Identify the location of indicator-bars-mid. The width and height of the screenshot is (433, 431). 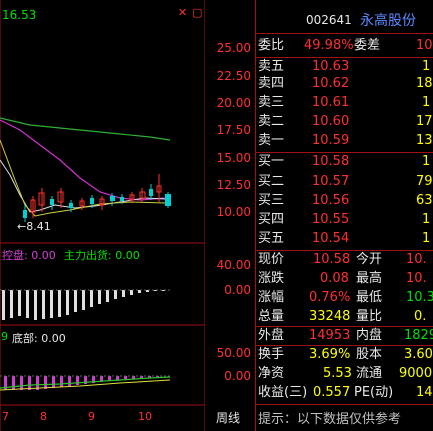
(83, 305).